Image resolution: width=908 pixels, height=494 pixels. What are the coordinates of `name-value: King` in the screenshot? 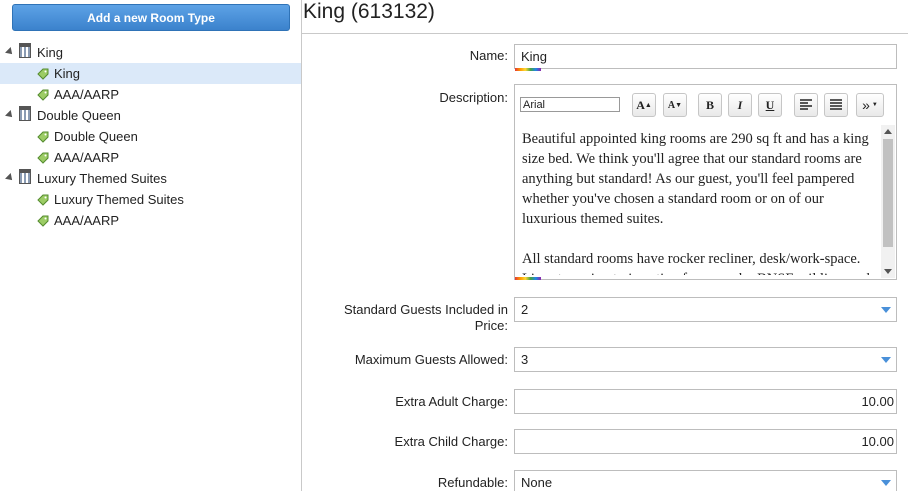 It's located at (534, 56).